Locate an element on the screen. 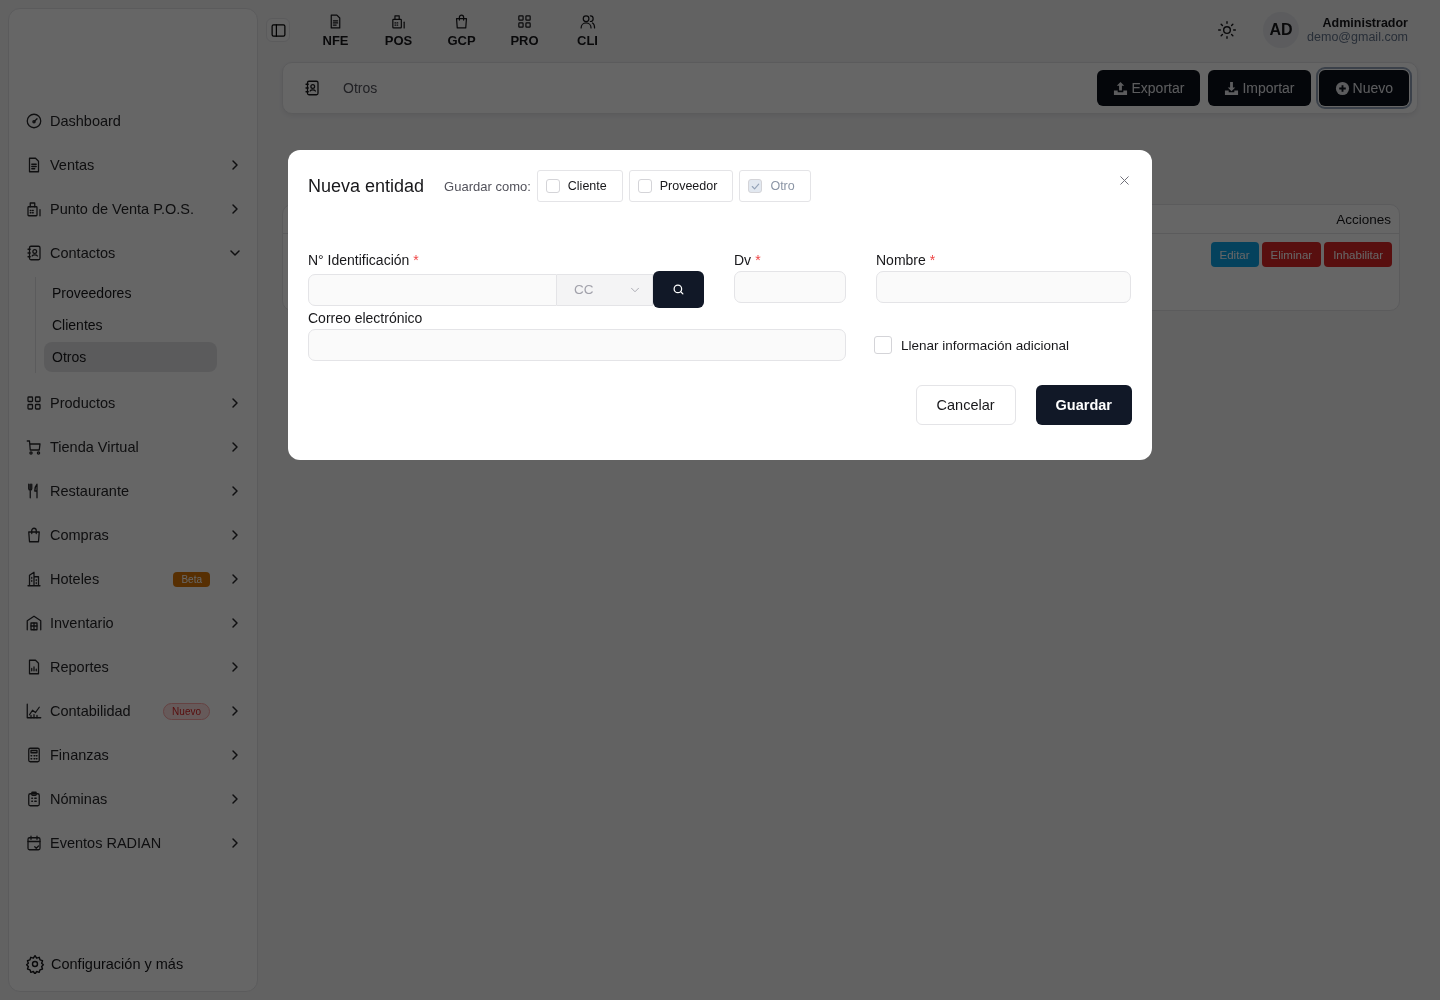 The height and width of the screenshot is (1000, 1440). warehouse-icon is located at coordinates (34, 623).